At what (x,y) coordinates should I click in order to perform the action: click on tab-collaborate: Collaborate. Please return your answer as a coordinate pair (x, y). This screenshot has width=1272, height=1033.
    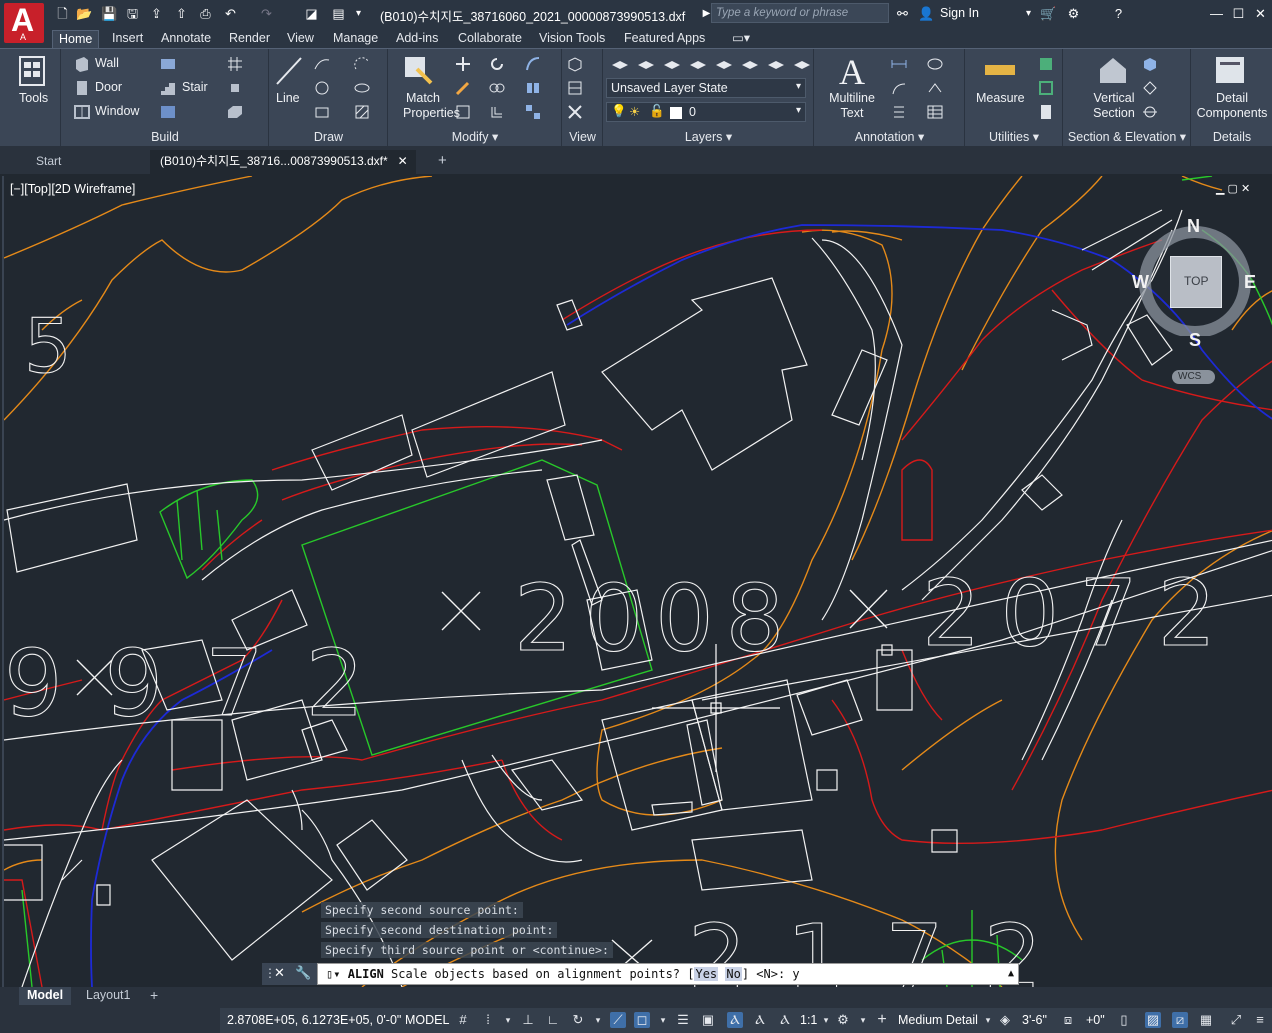
    Looking at the image, I should click on (490, 39).